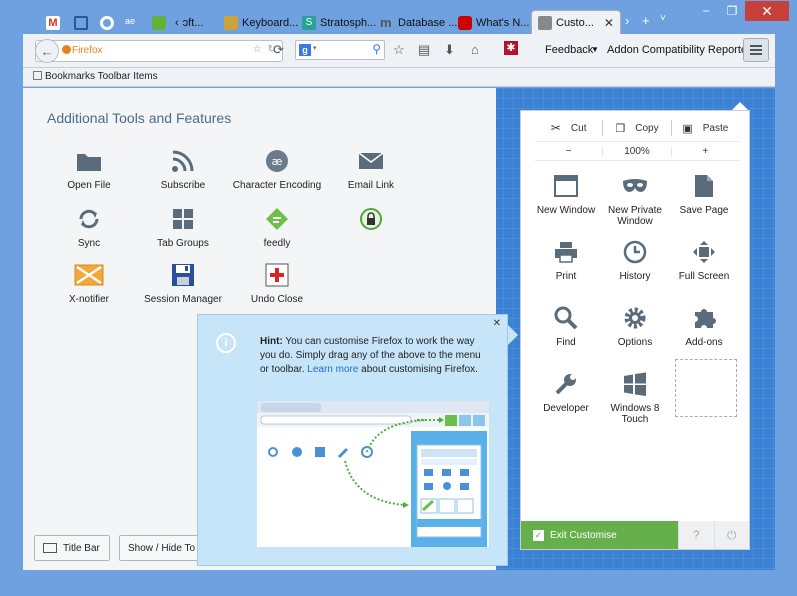 This screenshot has height=596, width=797. What do you see at coordinates (715, 128) in the screenshot?
I see `paste-label: Paste` at bounding box center [715, 128].